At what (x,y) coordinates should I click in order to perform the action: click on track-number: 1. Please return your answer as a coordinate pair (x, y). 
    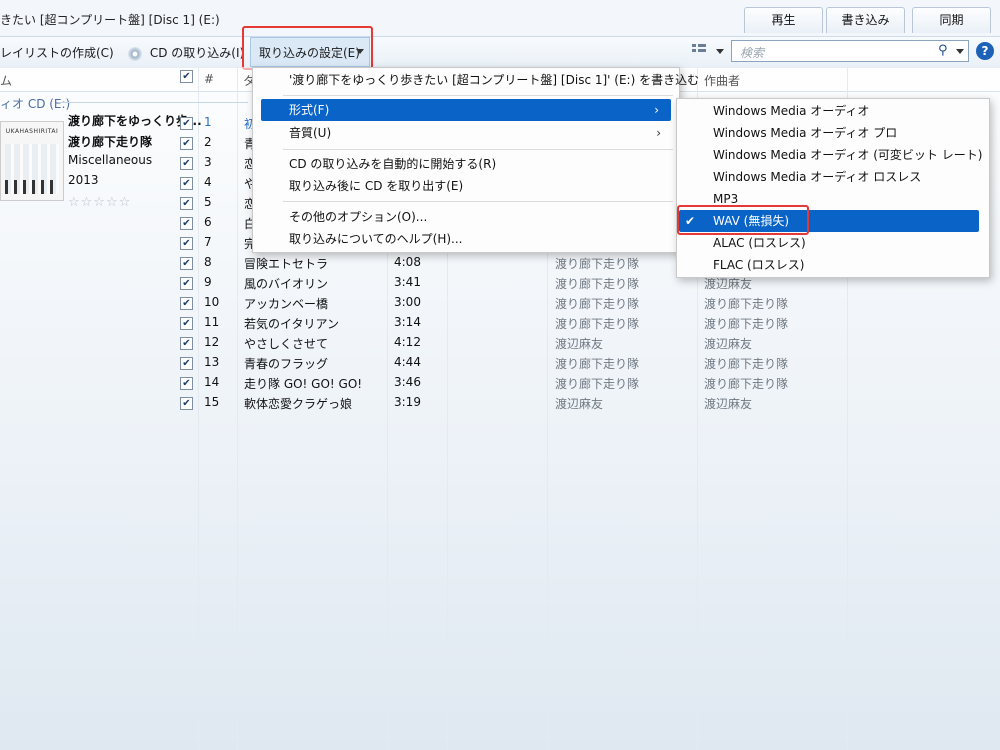
    Looking at the image, I should click on (208, 122).